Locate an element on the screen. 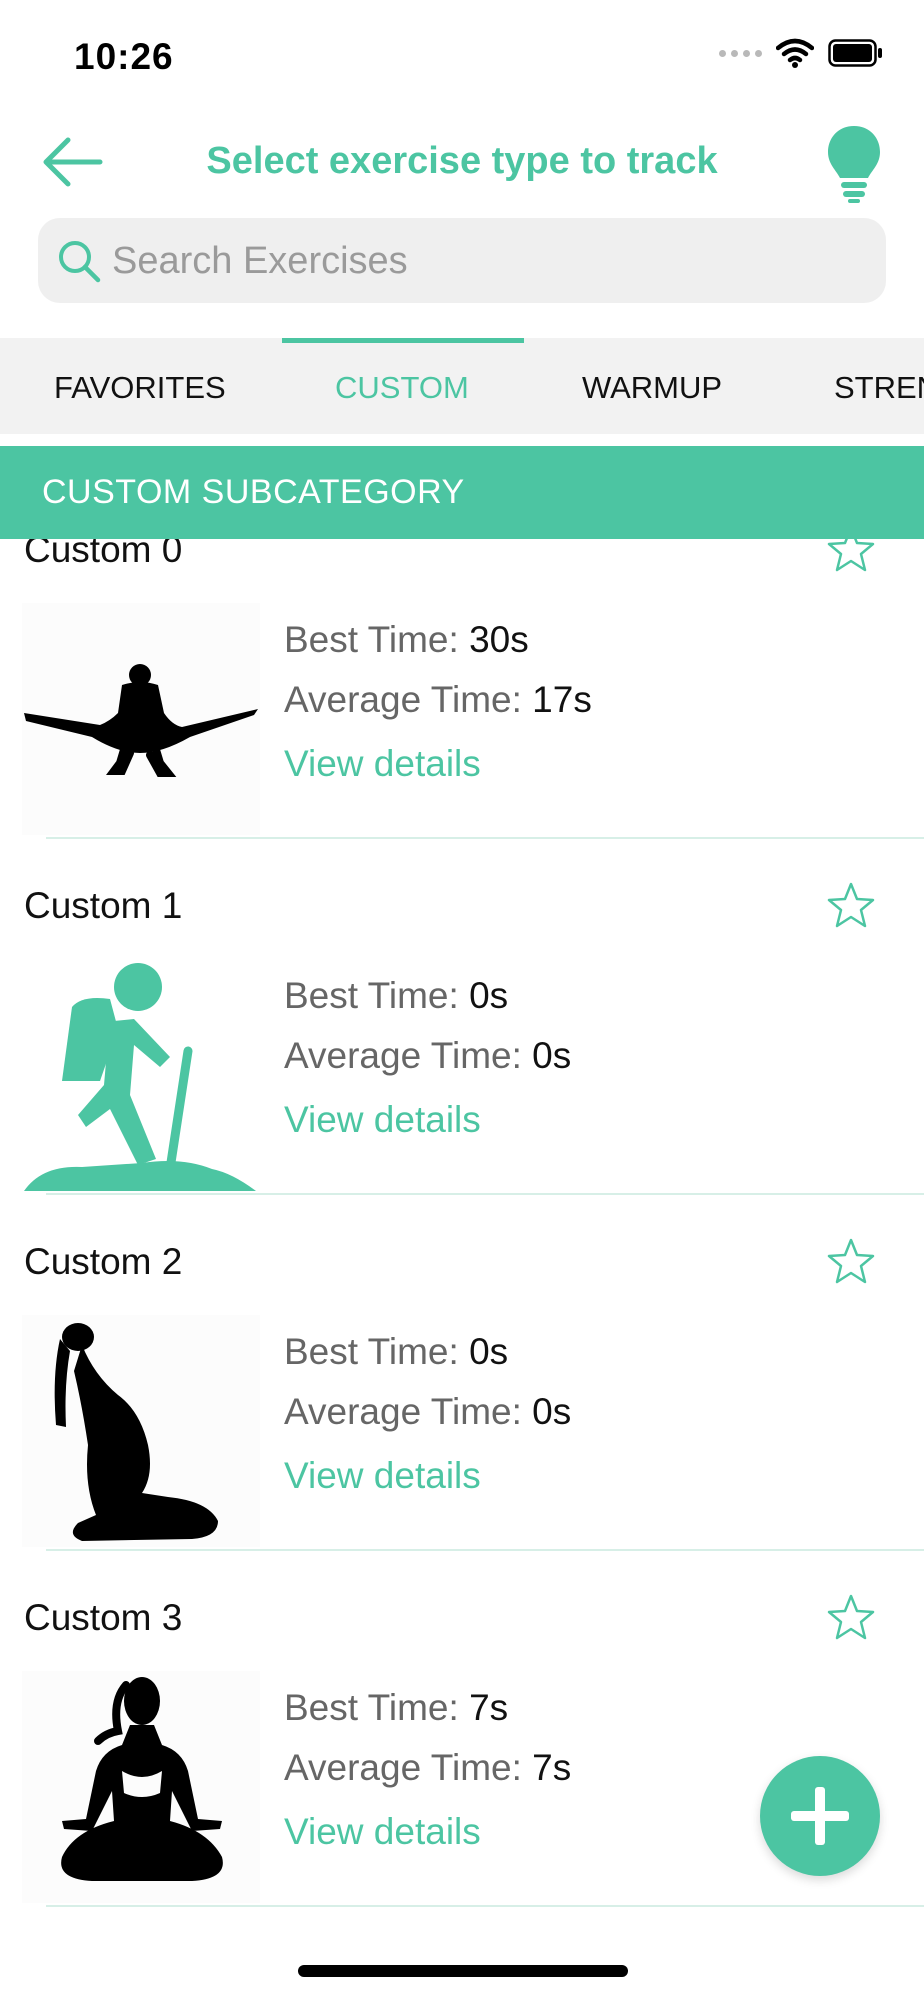 Image resolution: width=924 pixels, height=1999 pixels. home-indicator is located at coordinates (463, 1971).